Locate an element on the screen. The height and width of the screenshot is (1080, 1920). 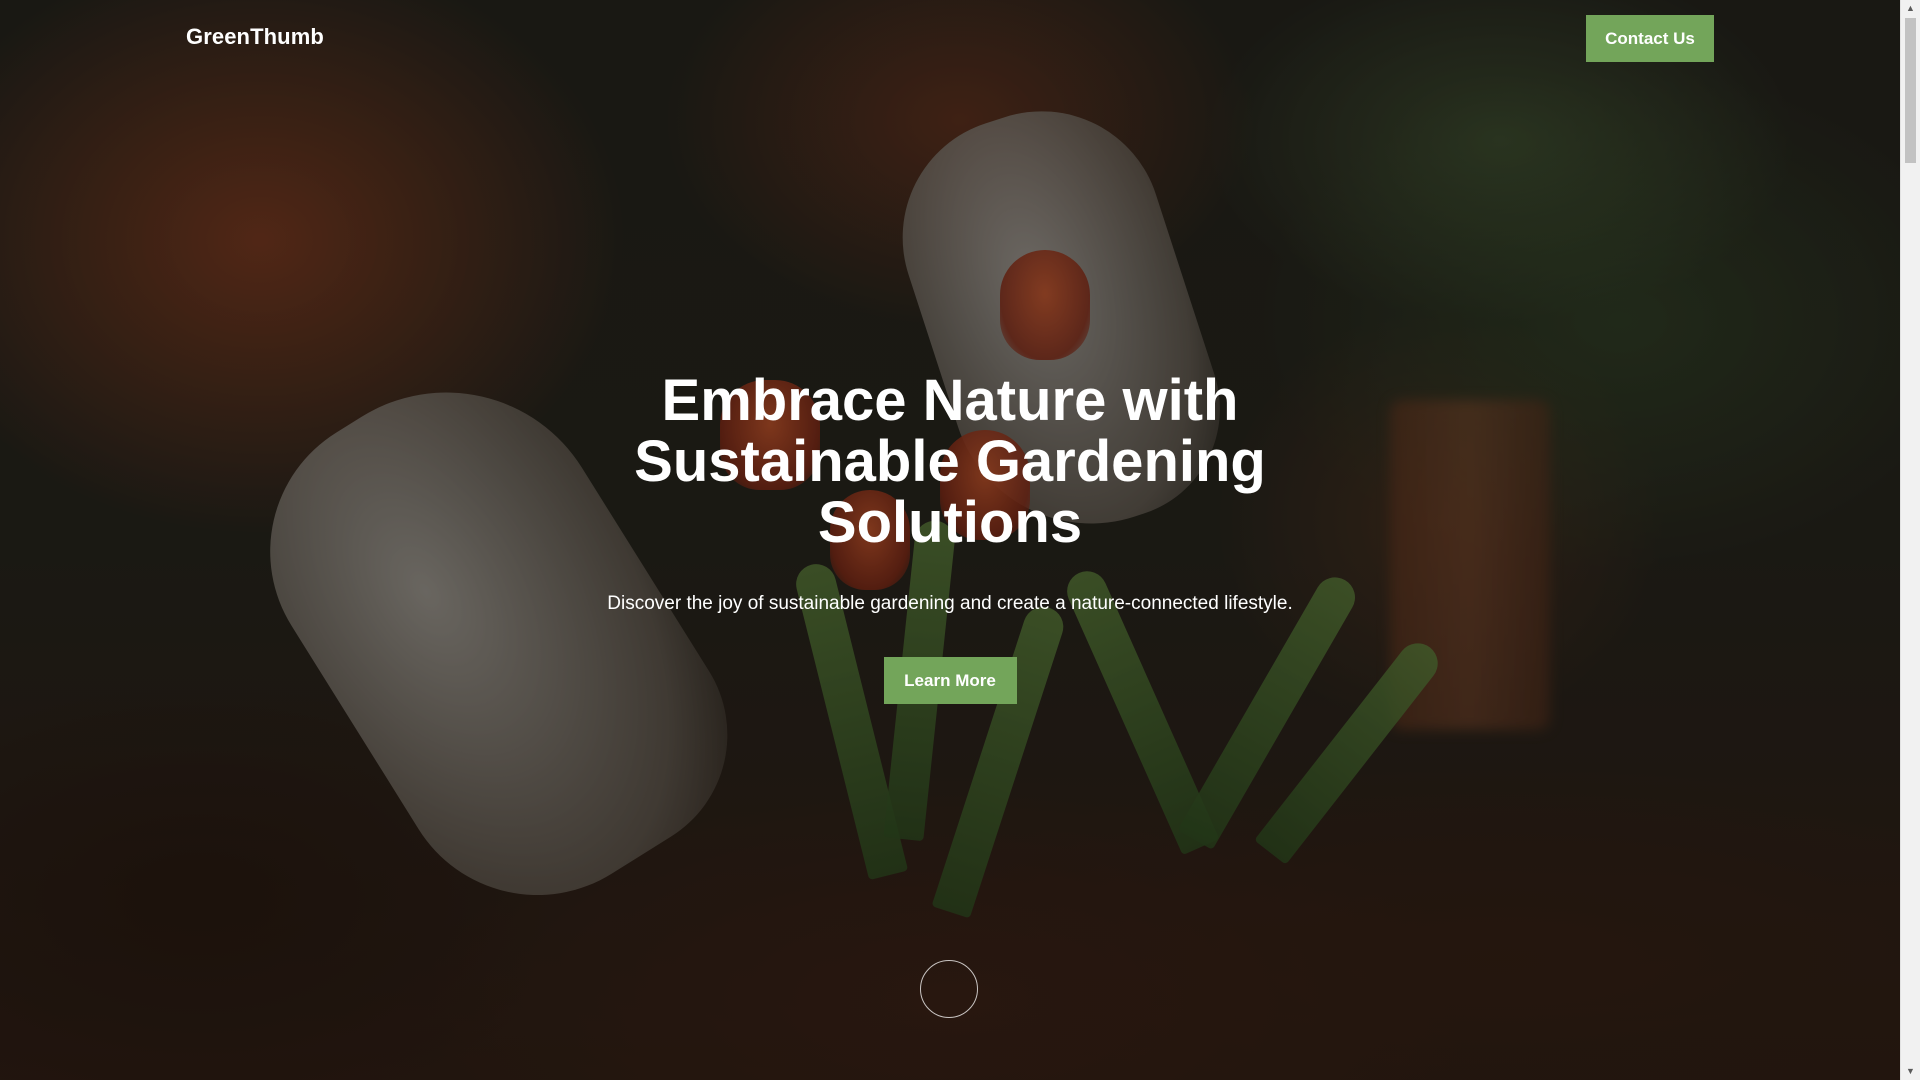
scroll-down-indicator-icon is located at coordinates (949, 989).